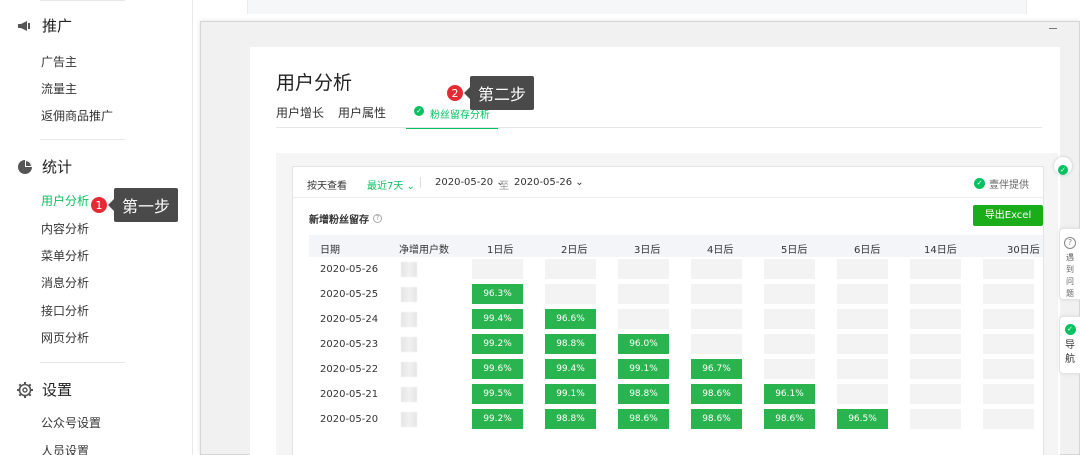 This screenshot has width=1080, height=455. I want to click on sidebar-item-member-settings: 人员设置, so click(65, 448).